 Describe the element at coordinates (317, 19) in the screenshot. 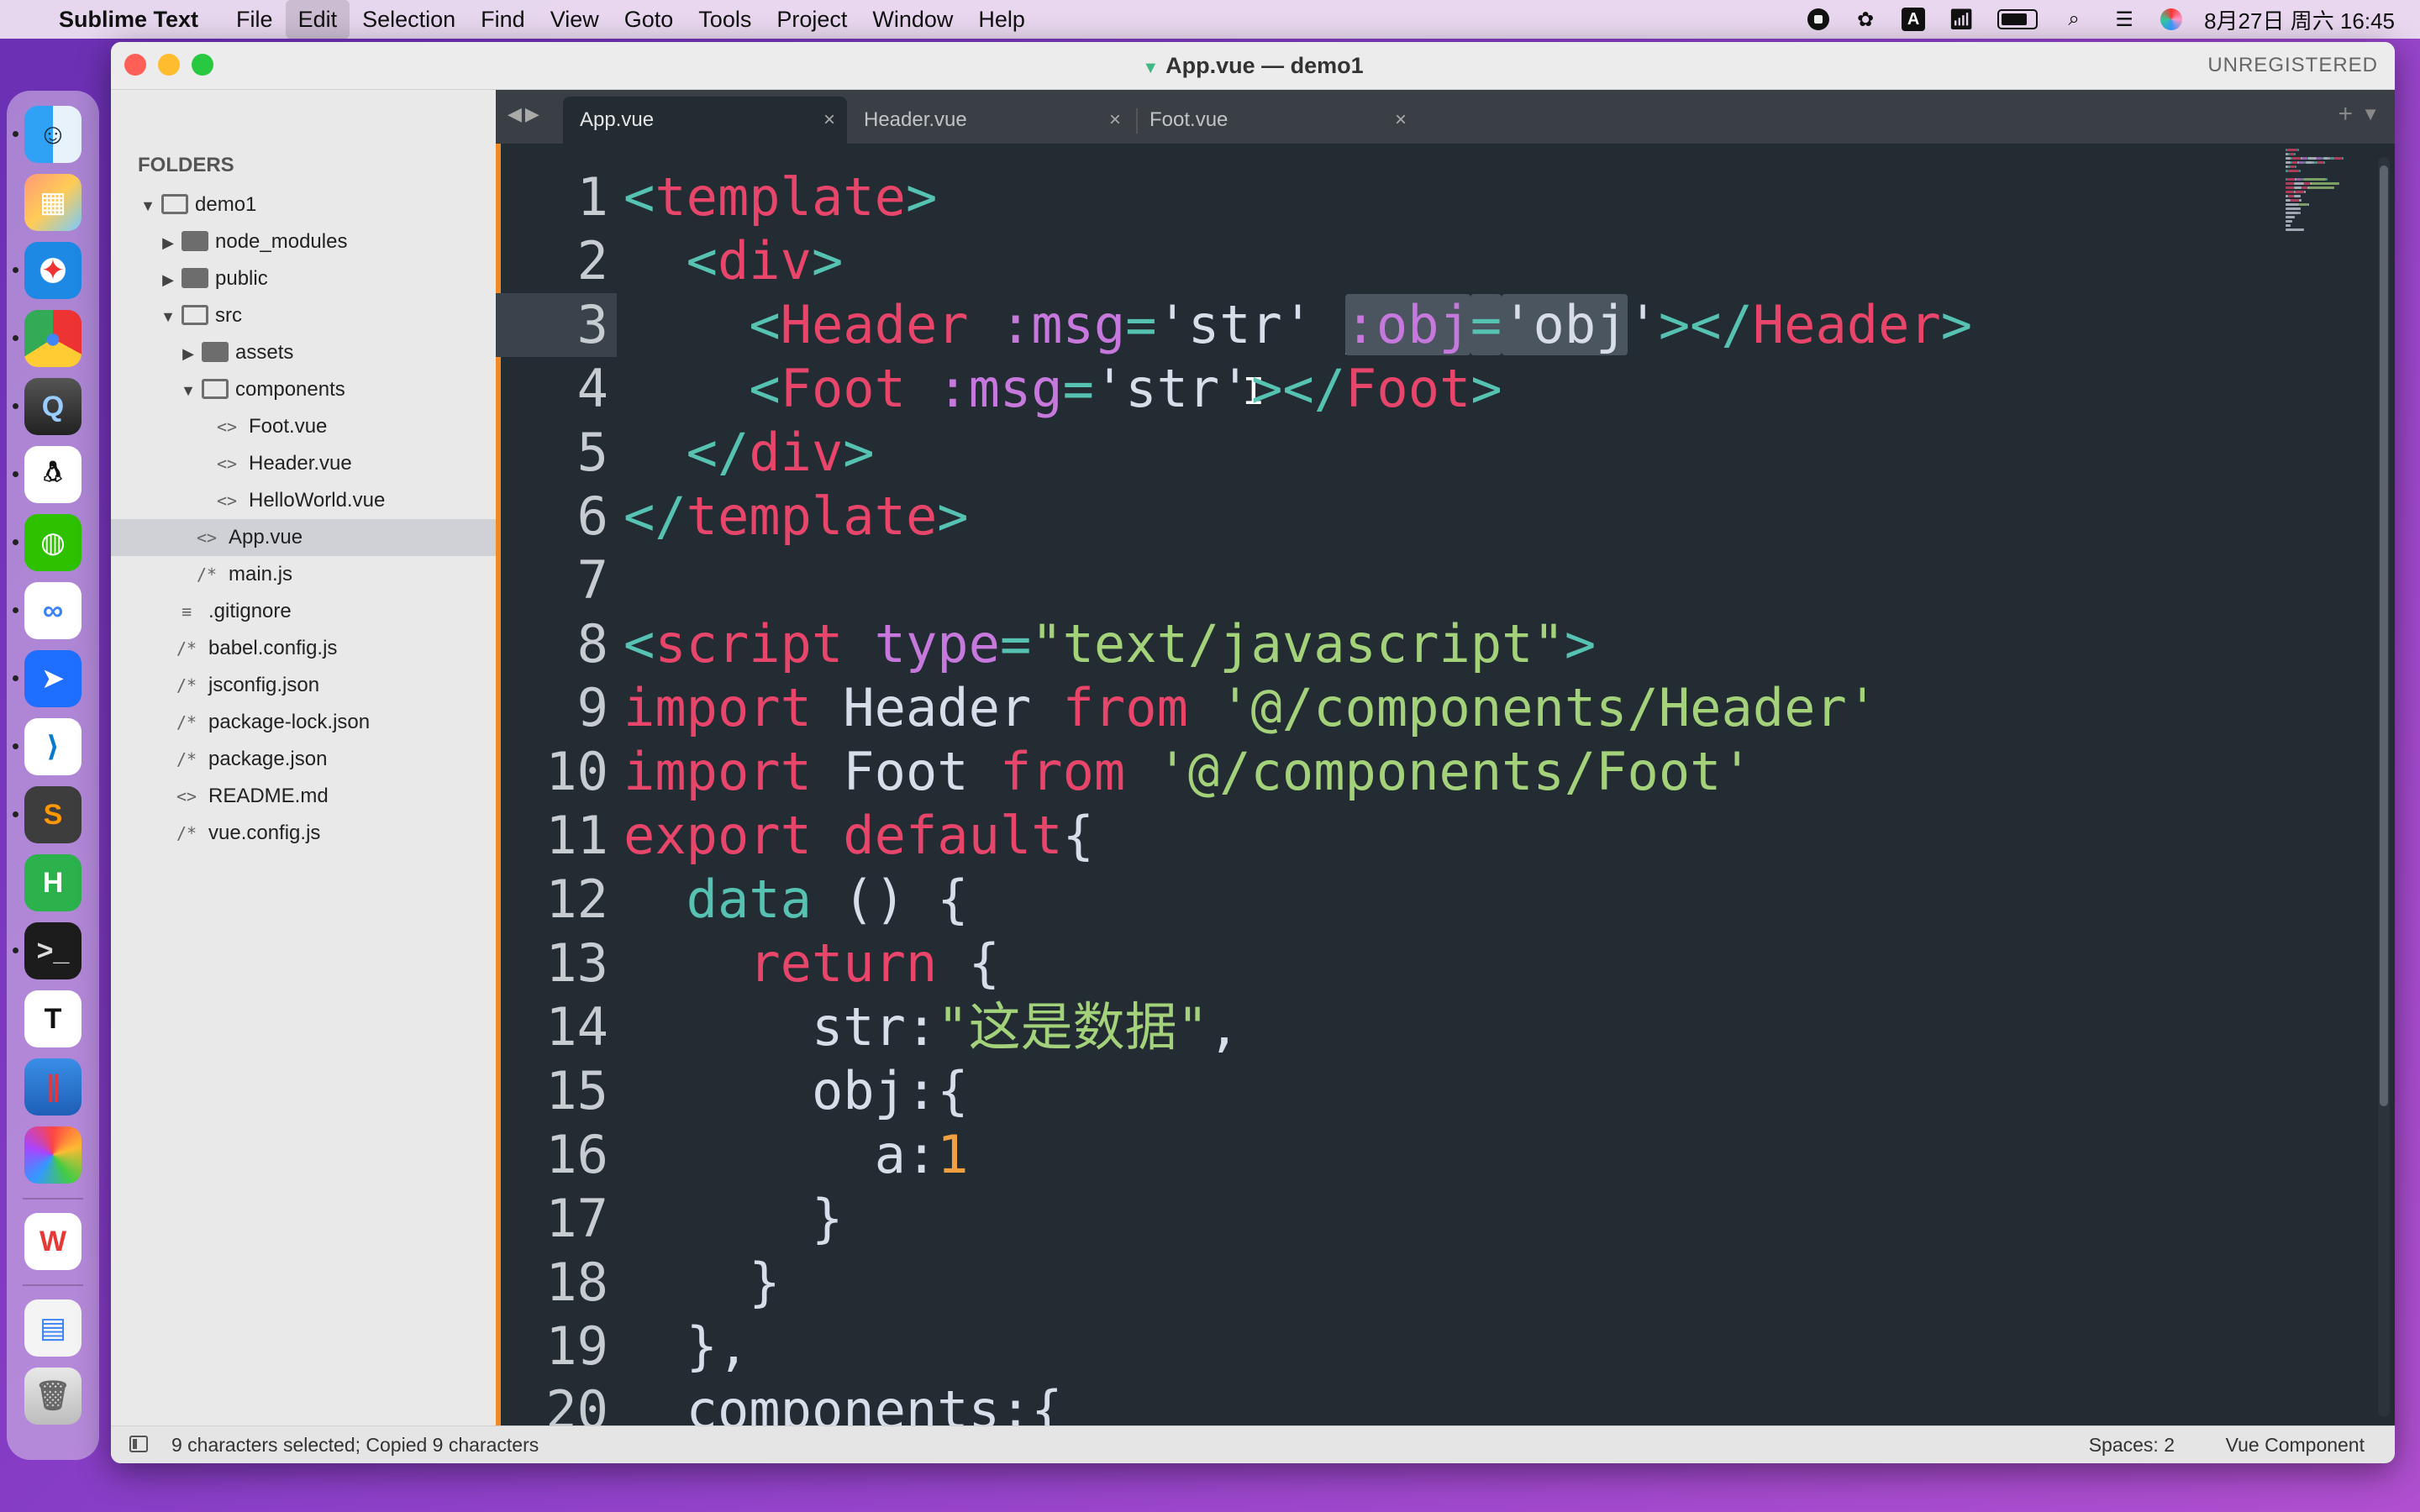

I see `menu-edit: Edit` at that location.